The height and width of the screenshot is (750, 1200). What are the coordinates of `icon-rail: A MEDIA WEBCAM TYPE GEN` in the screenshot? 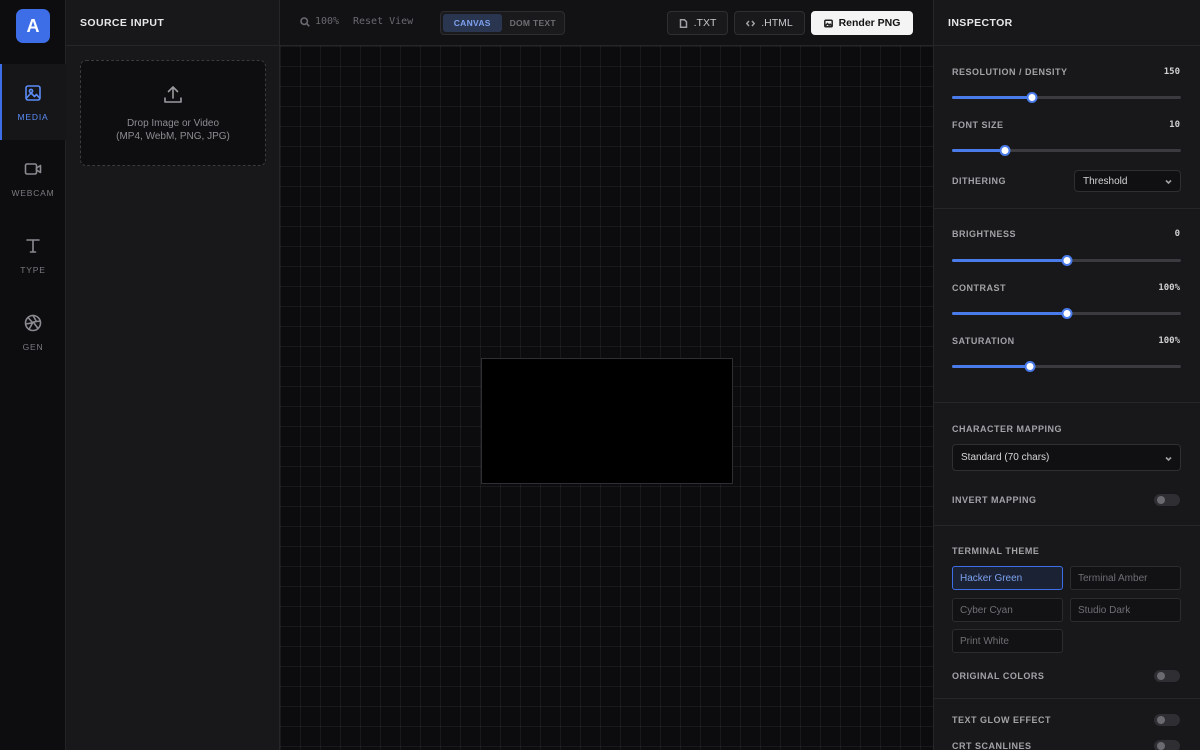 It's located at (33, 375).